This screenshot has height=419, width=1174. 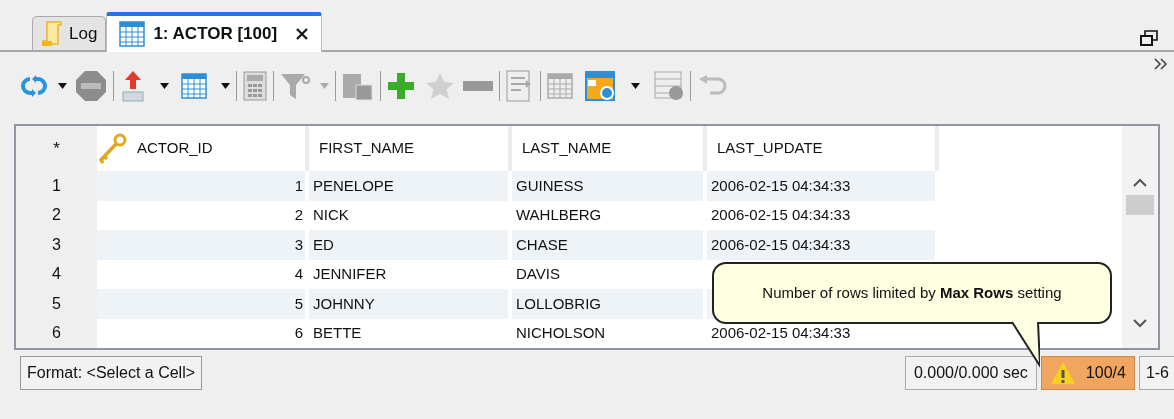 I want to click on row-number: 1, so click(x=56, y=186).